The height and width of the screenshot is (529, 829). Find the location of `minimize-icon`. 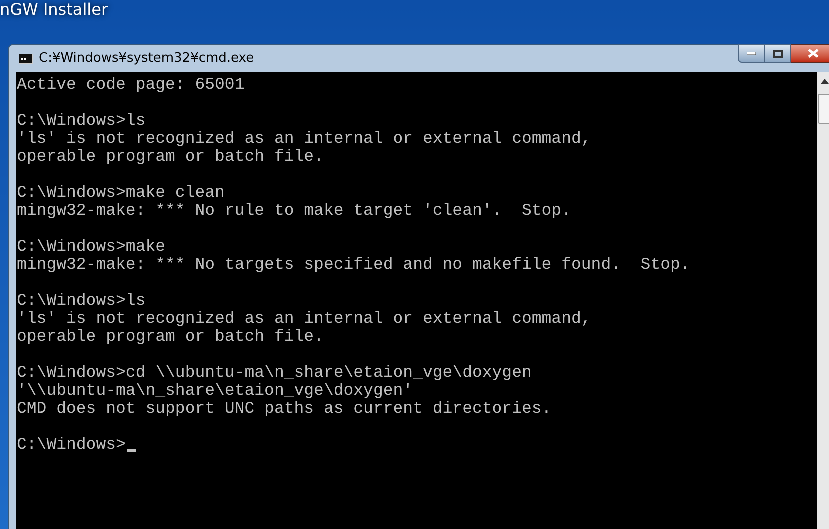

minimize-icon is located at coordinates (751, 53).